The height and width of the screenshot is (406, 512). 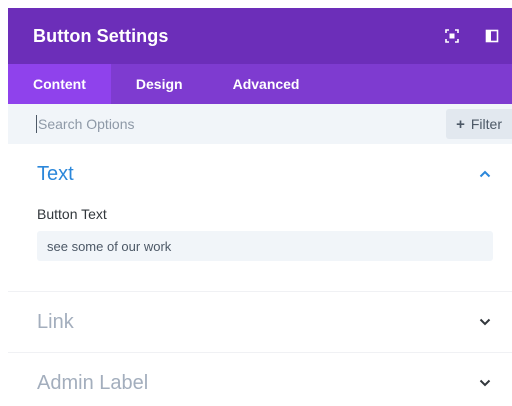 I want to click on button-text-field, so click(x=265, y=246).